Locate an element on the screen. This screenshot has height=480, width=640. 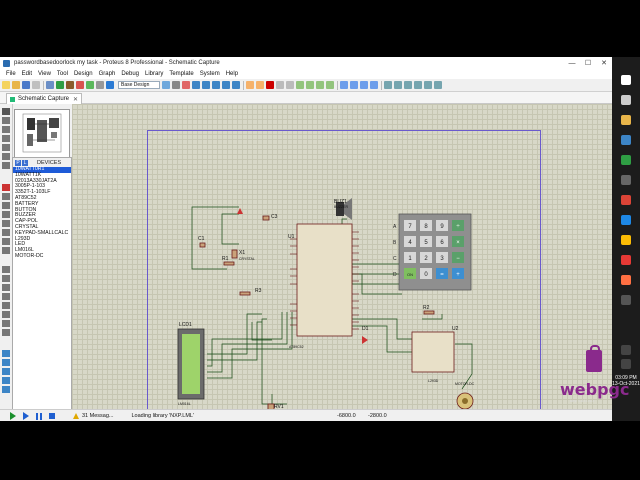
mirror-y-icon is located at coordinates (6, 389).